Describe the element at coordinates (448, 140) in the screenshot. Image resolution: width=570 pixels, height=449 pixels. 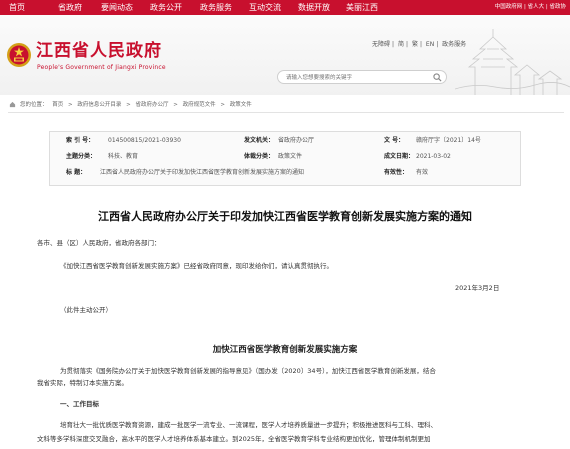
I see `document-number-value: 赣府厅字〔2021〕14号` at that location.